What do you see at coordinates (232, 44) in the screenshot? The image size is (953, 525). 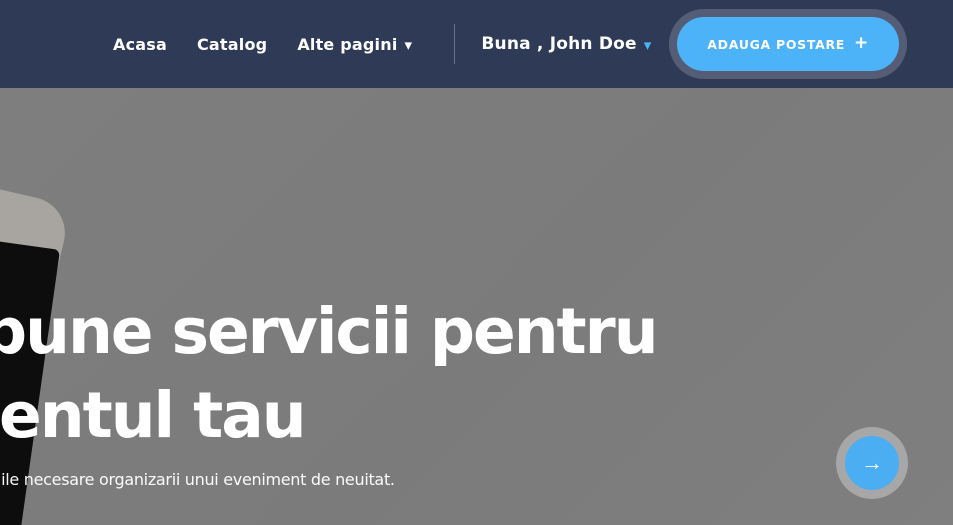 I see `nav-link-catalog: Catalog` at bounding box center [232, 44].